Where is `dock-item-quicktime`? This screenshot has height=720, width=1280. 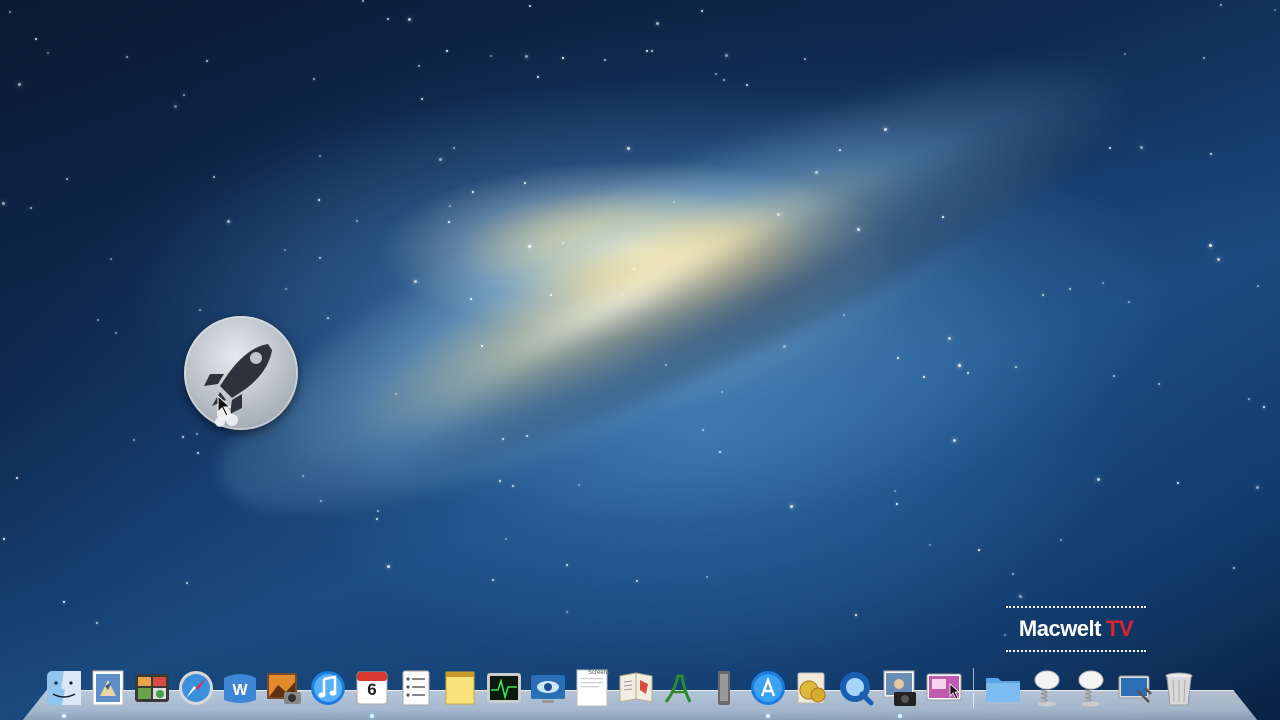 dock-item-quicktime is located at coordinates (856, 688).